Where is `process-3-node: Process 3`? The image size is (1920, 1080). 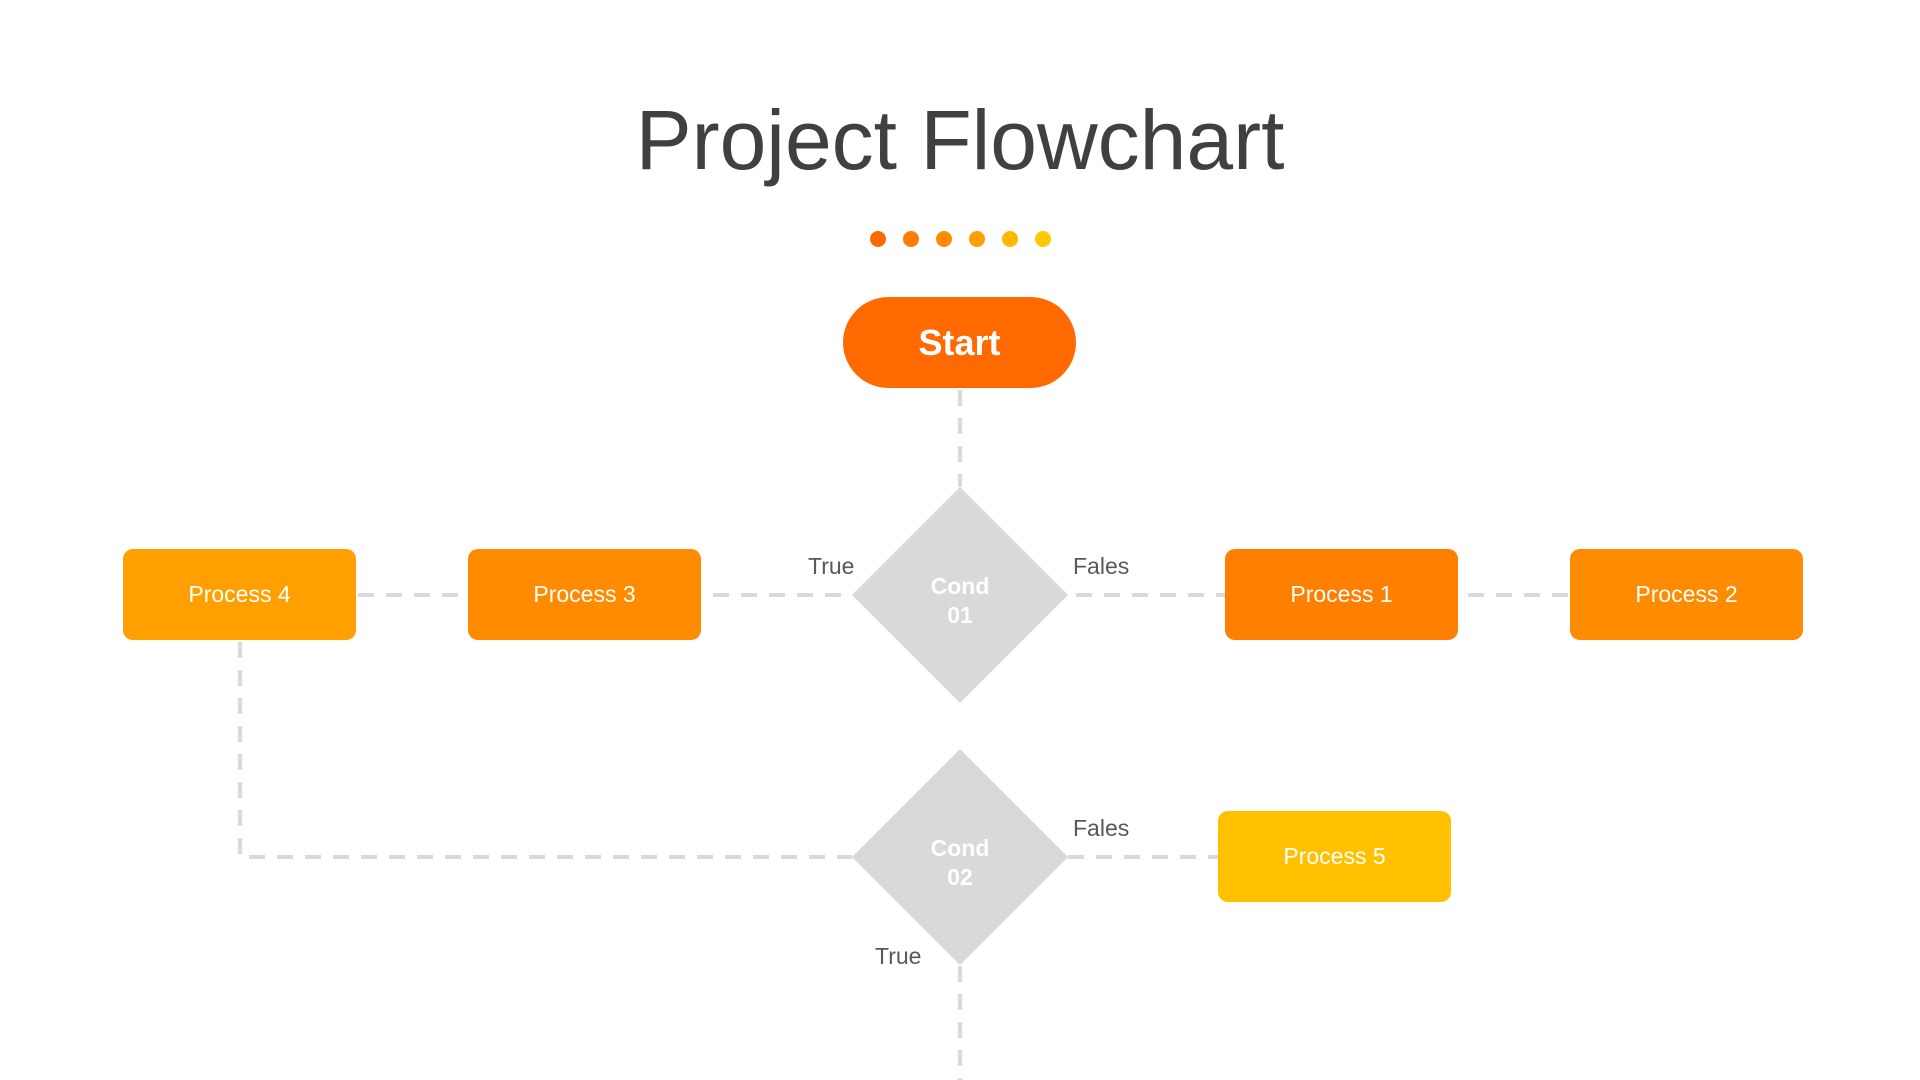 process-3-node: Process 3 is located at coordinates (584, 594).